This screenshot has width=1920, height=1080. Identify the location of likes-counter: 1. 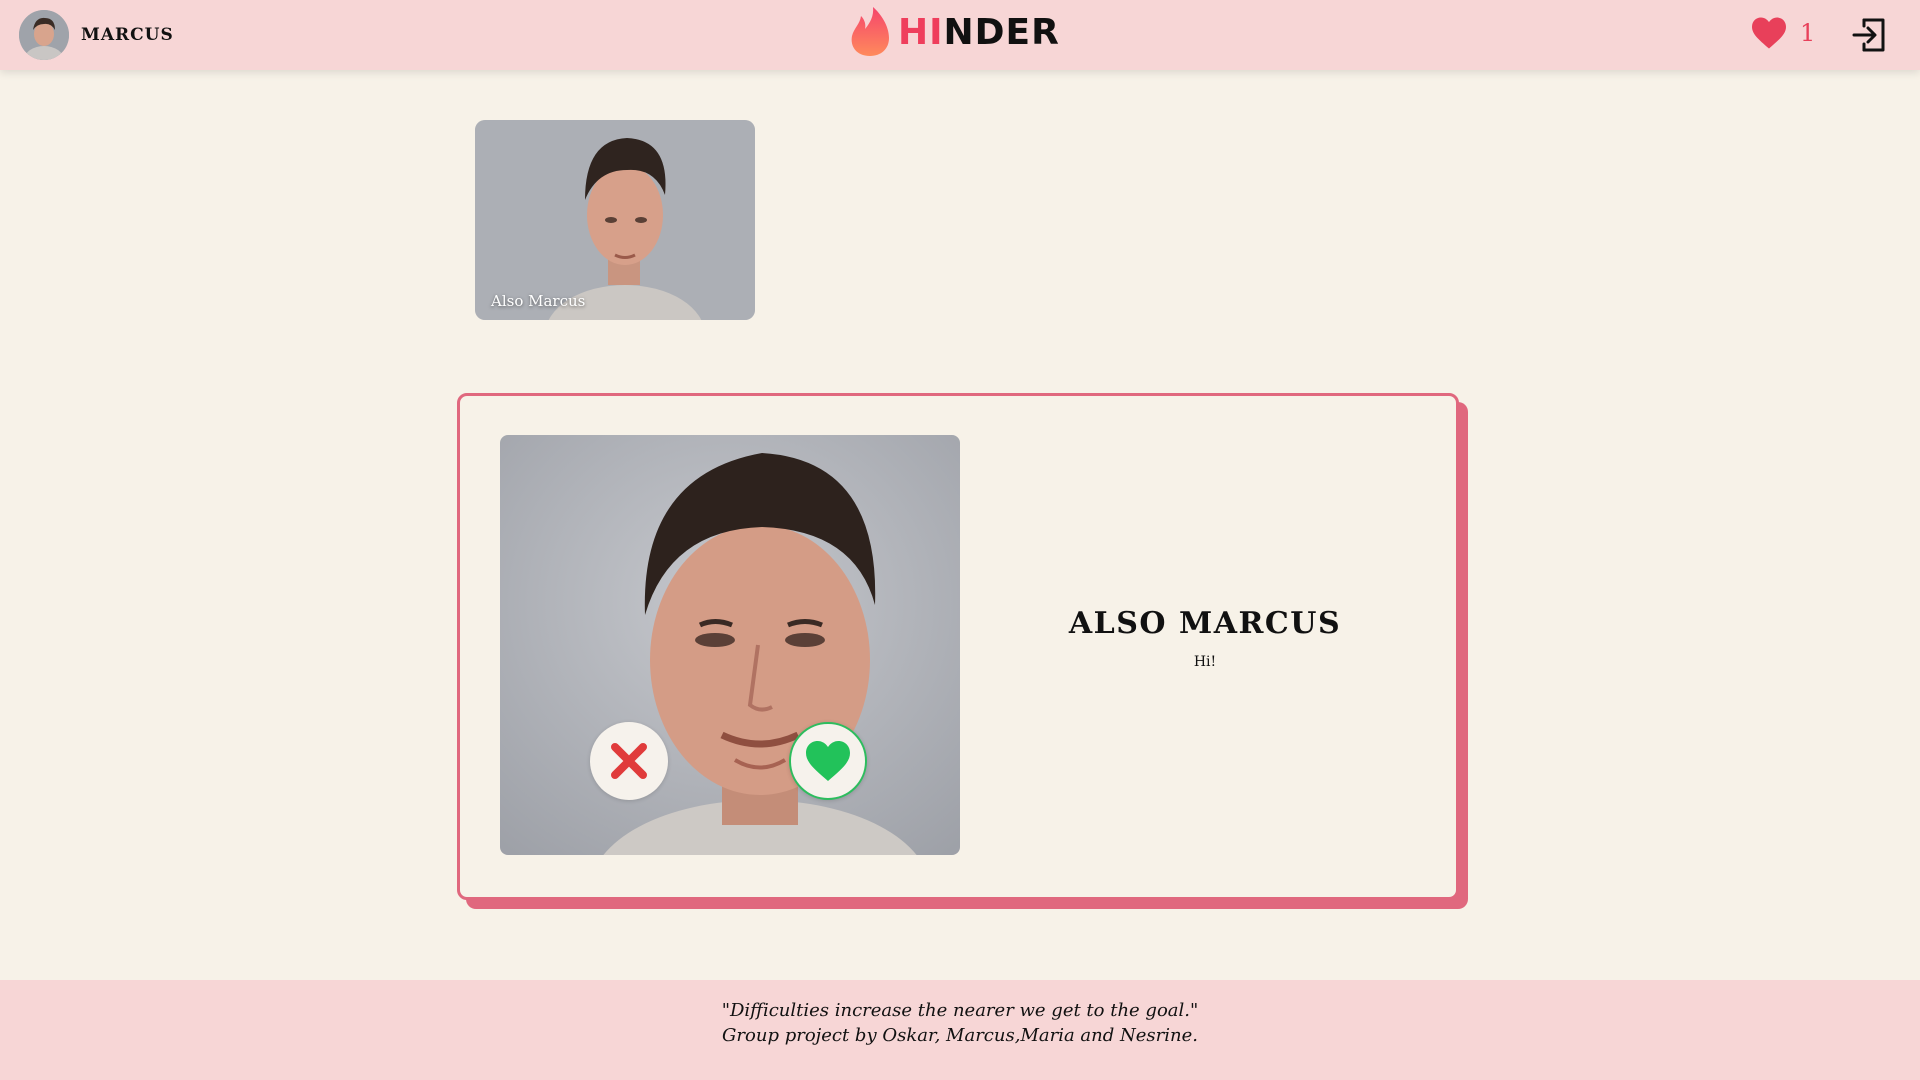
(1782, 33).